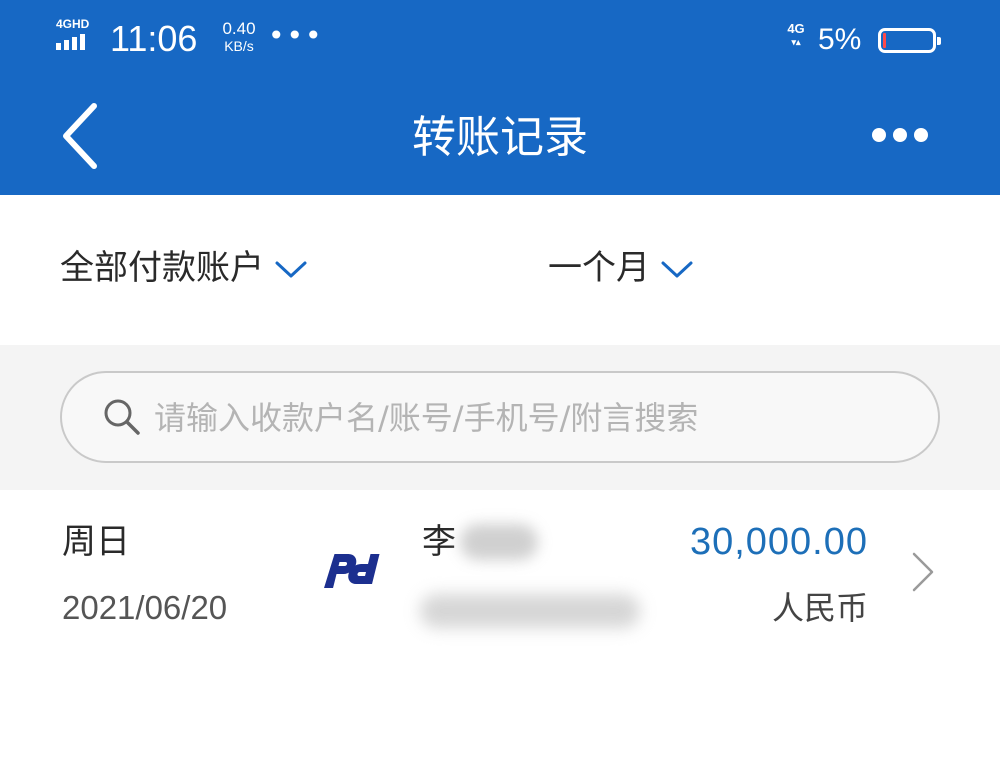 The image size is (1000, 781). I want to click on search-input: 请输入收款户名/账号/手机号/附言搜索, so click(500, 417).